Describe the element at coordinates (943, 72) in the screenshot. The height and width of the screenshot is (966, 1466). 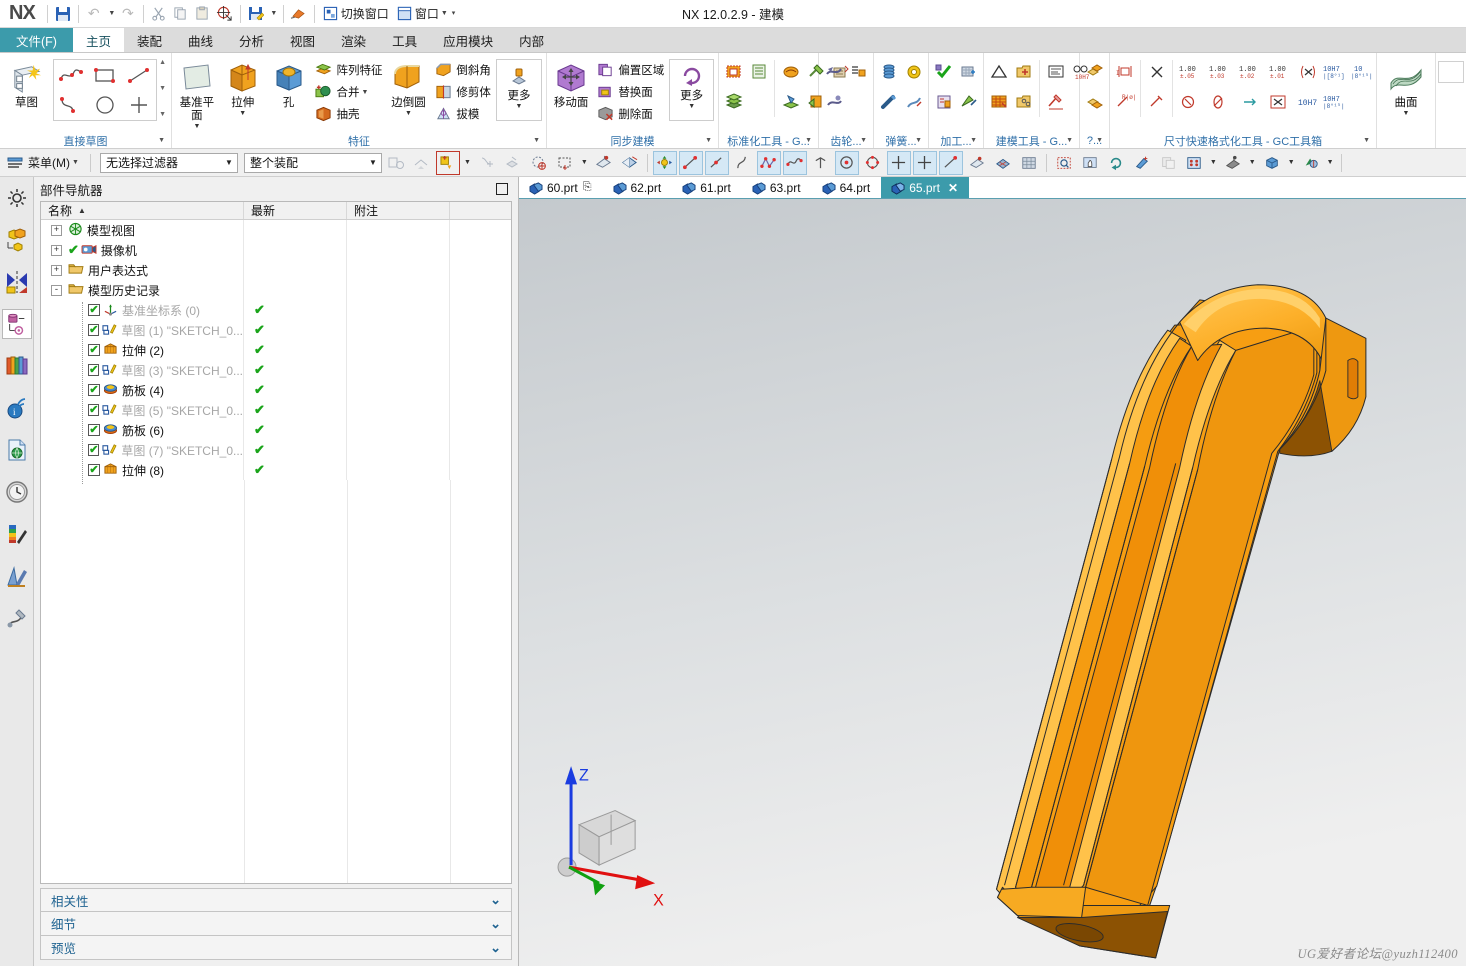
I see `machining-tool-1-icon` at that location.